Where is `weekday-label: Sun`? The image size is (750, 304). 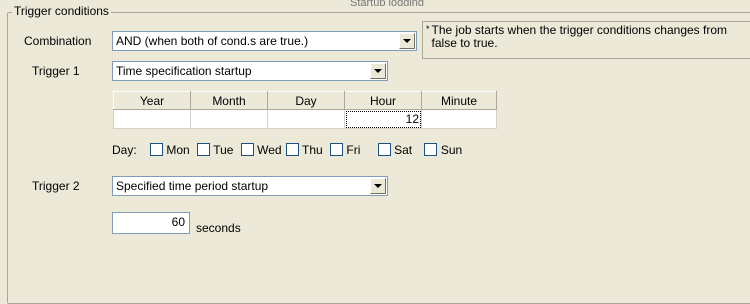
weekday-label: Sun is located at coordinates (451, 150).